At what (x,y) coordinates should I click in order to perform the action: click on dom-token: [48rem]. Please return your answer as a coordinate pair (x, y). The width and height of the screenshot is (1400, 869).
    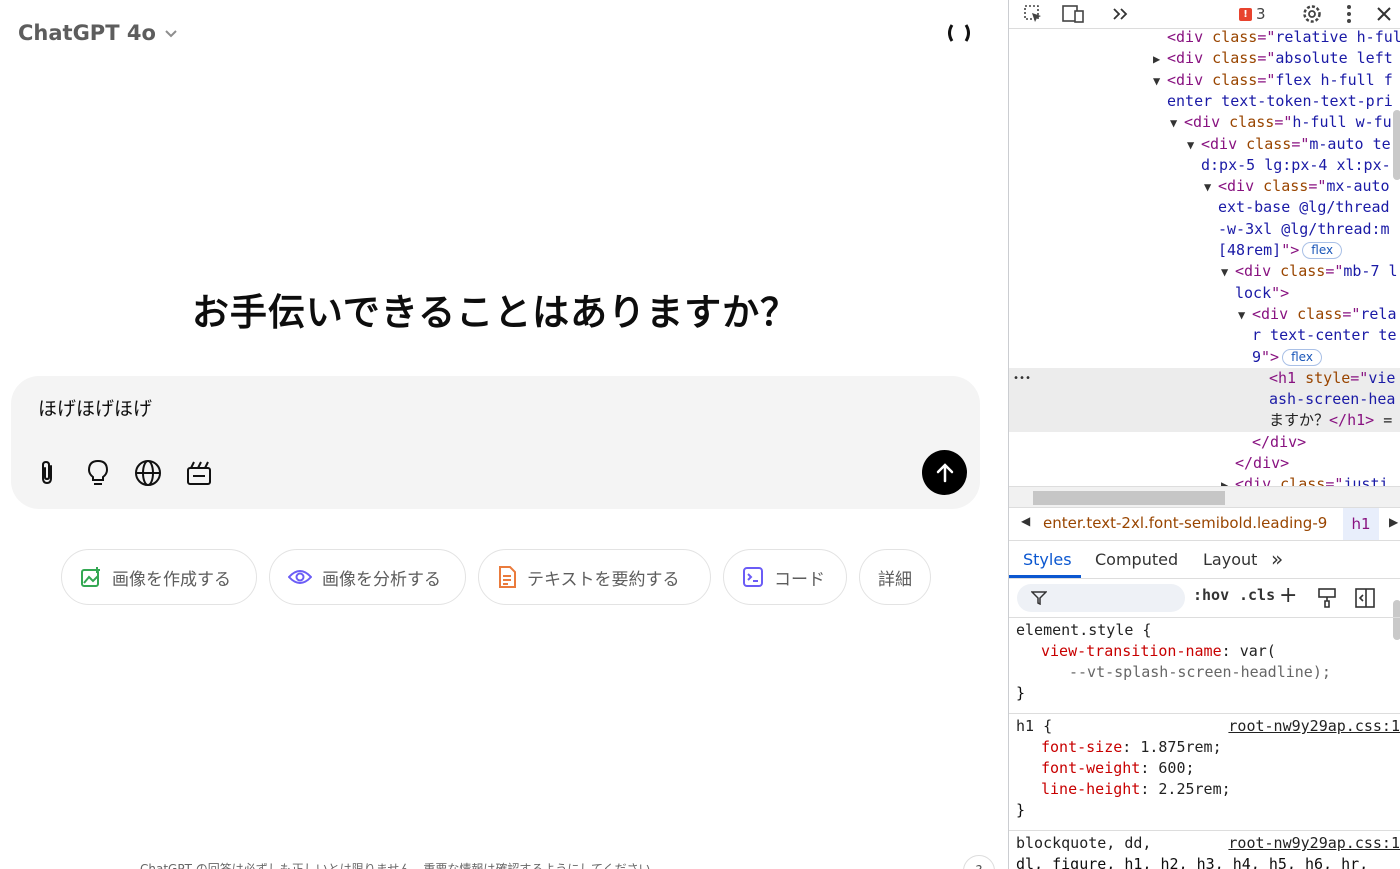
    Looking at the image, I should click on (1250, 250).